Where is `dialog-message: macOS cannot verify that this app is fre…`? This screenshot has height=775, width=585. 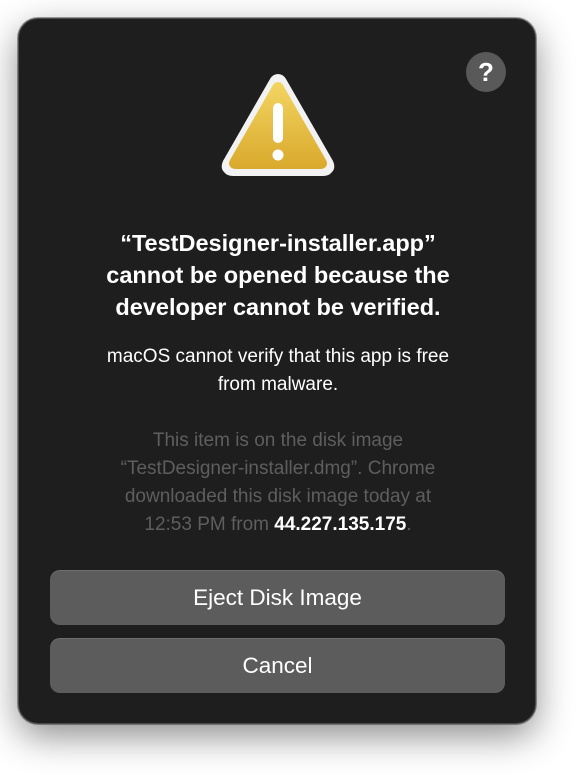
dialog-message: macOS cannot verify that this app is fre… is located at coordinates (278, 371).